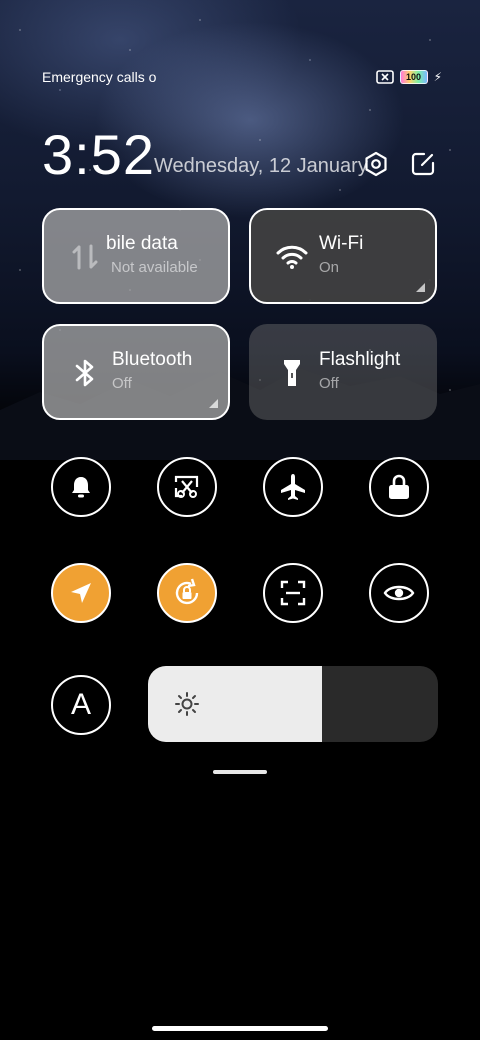 This screenshot has height=1040, width=480. I want to click on flashlight-icon, so click(292, 373).